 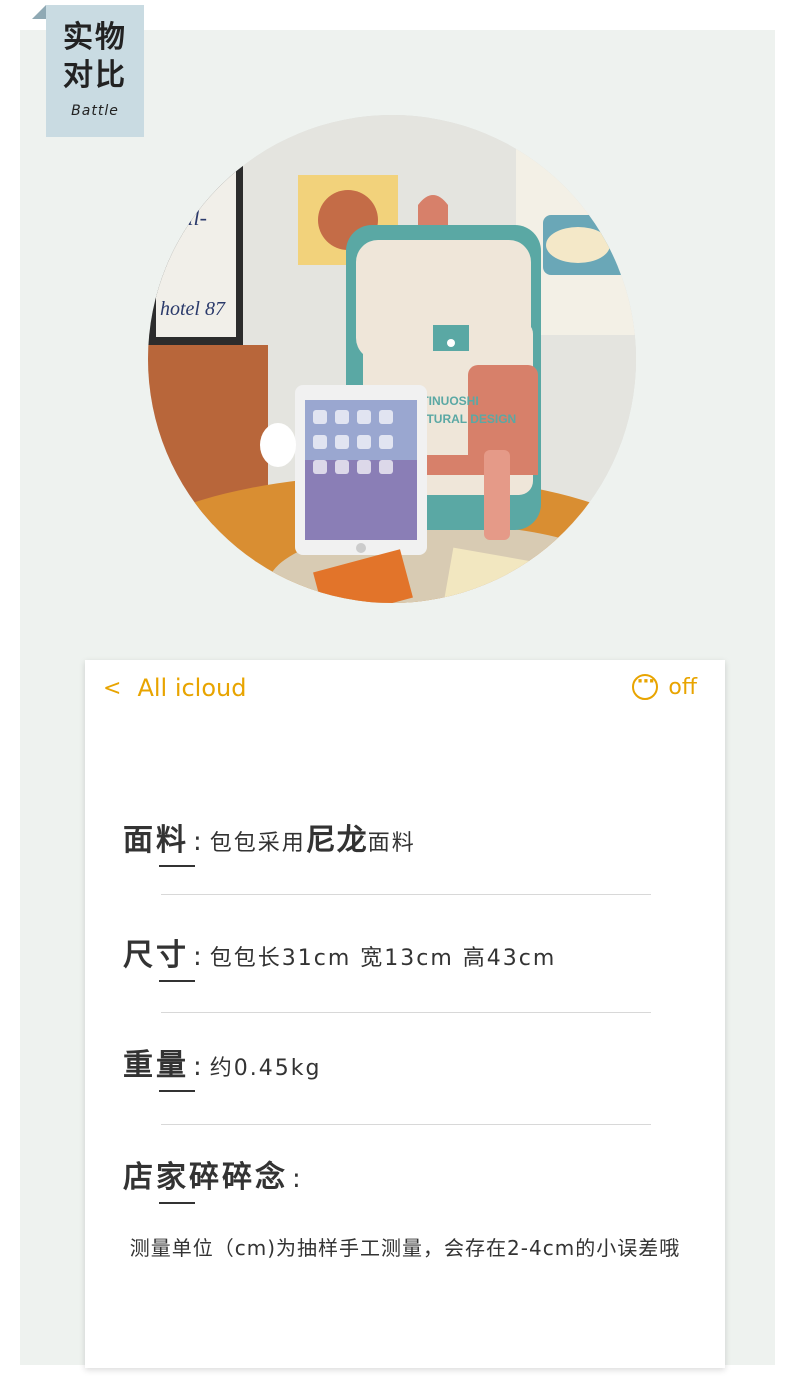 I want to click on notes-label: 店家碎碎念, so click(x=205, y=1178).